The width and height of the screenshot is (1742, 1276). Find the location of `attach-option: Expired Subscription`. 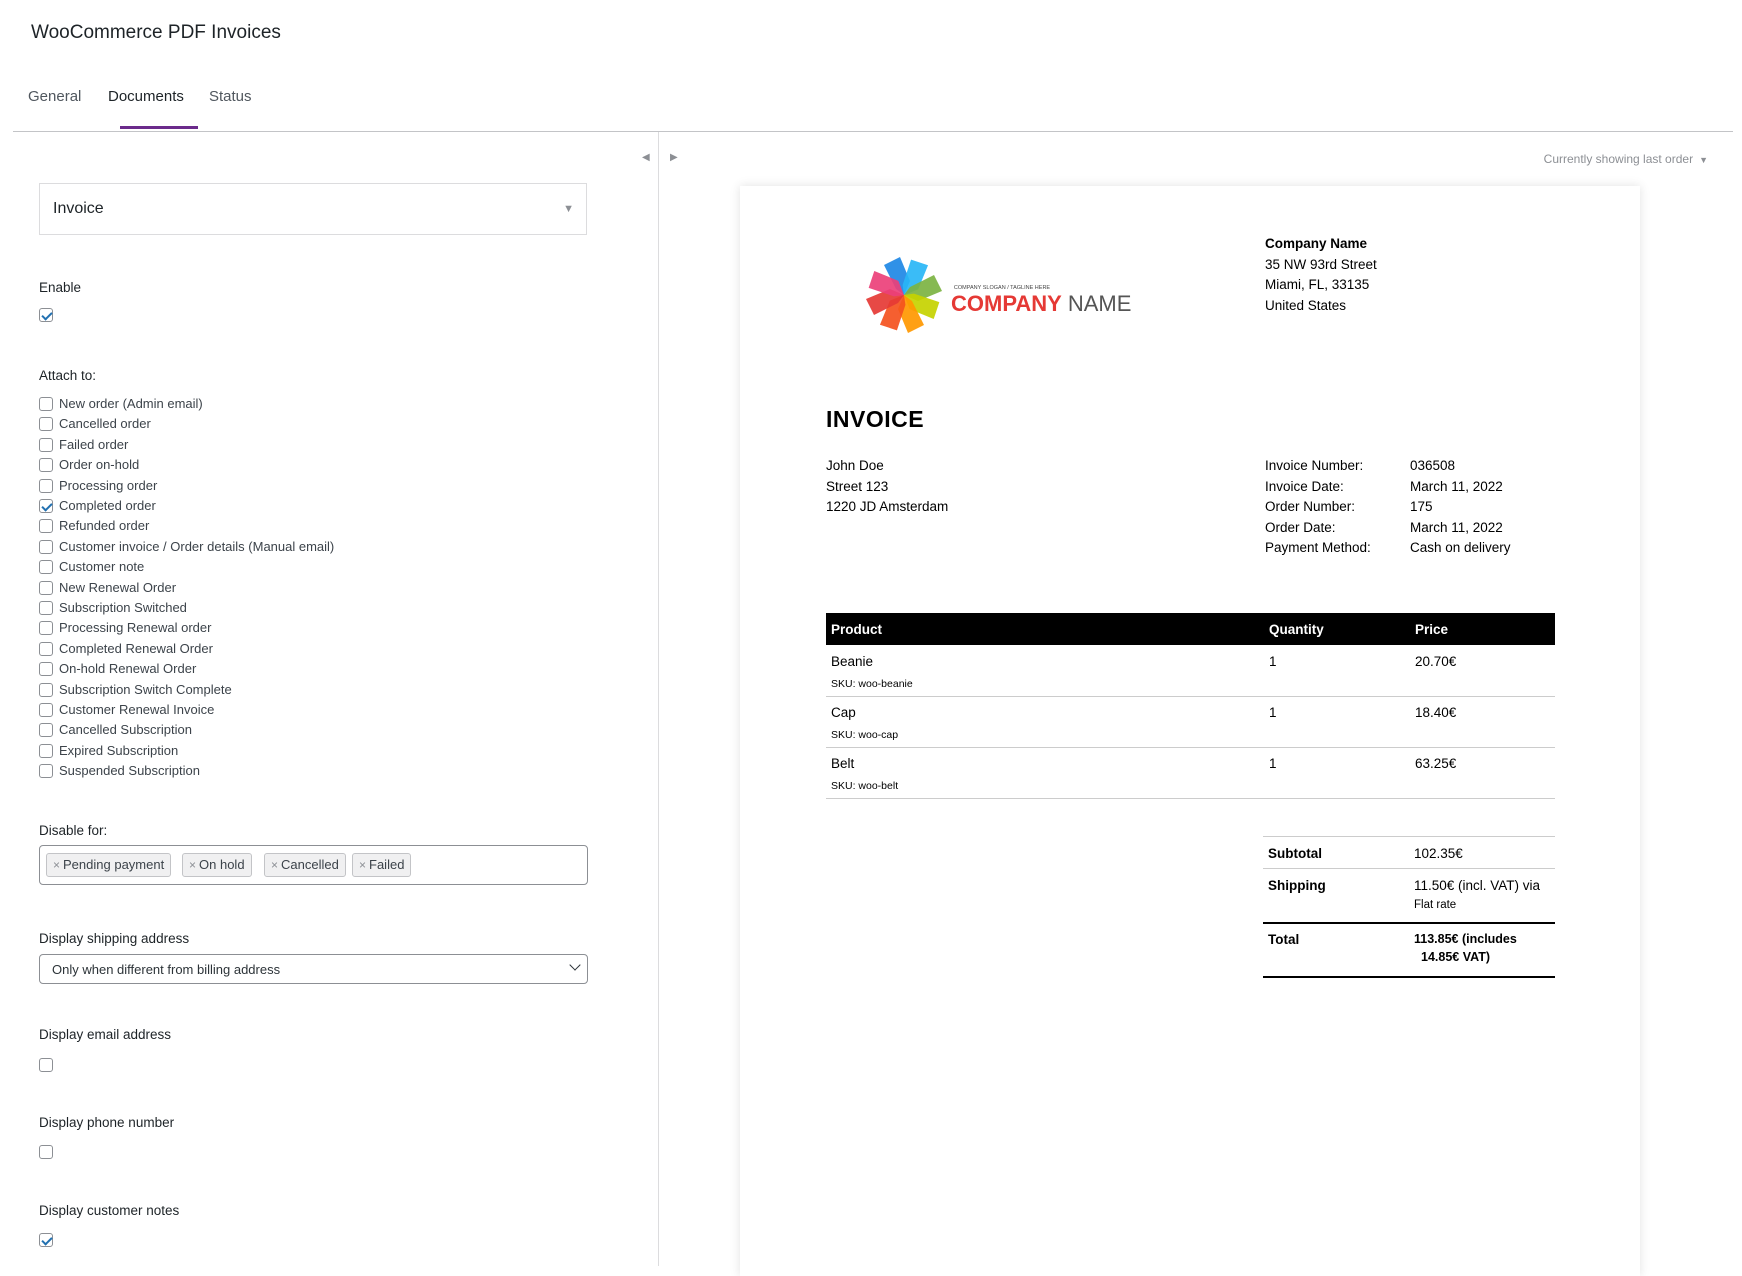

attach-option: Expired Subscription is located at coordinates (250, 751).